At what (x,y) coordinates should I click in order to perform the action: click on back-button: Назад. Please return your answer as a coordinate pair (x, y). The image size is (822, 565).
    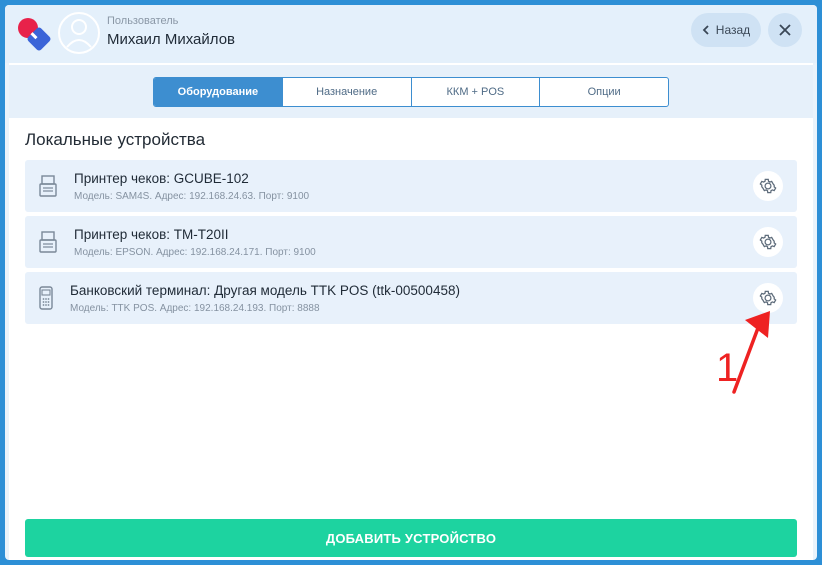
    Looking at the image, I should click on (726, 30).